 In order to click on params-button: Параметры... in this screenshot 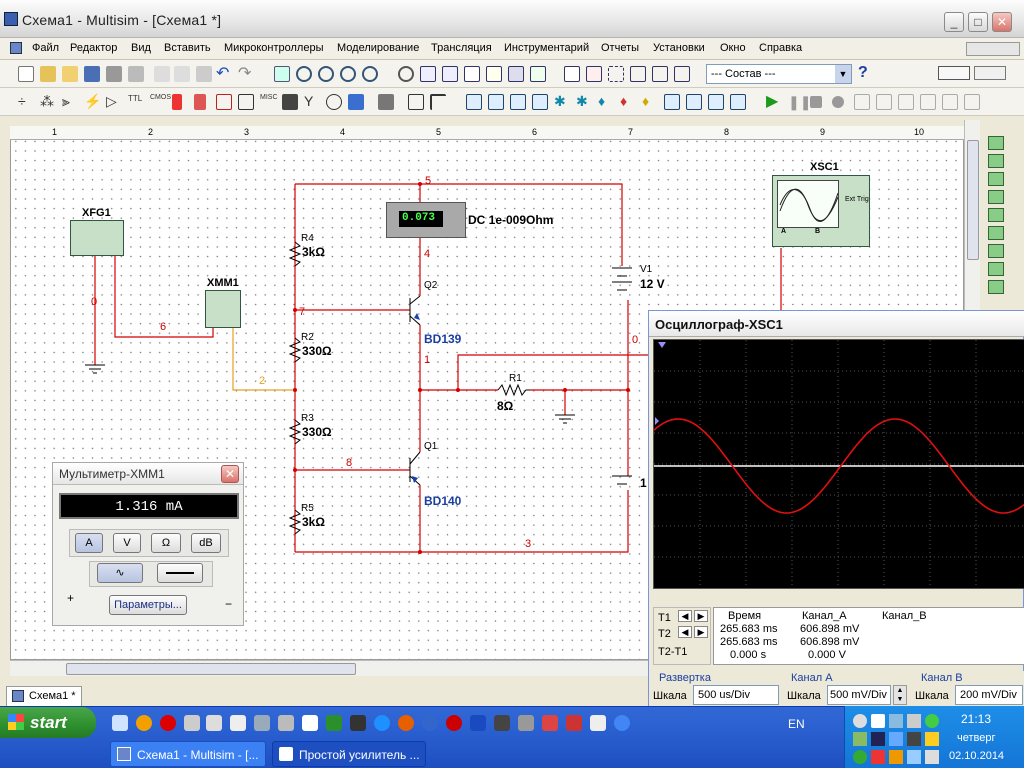, I will do `click(148, 605)`.